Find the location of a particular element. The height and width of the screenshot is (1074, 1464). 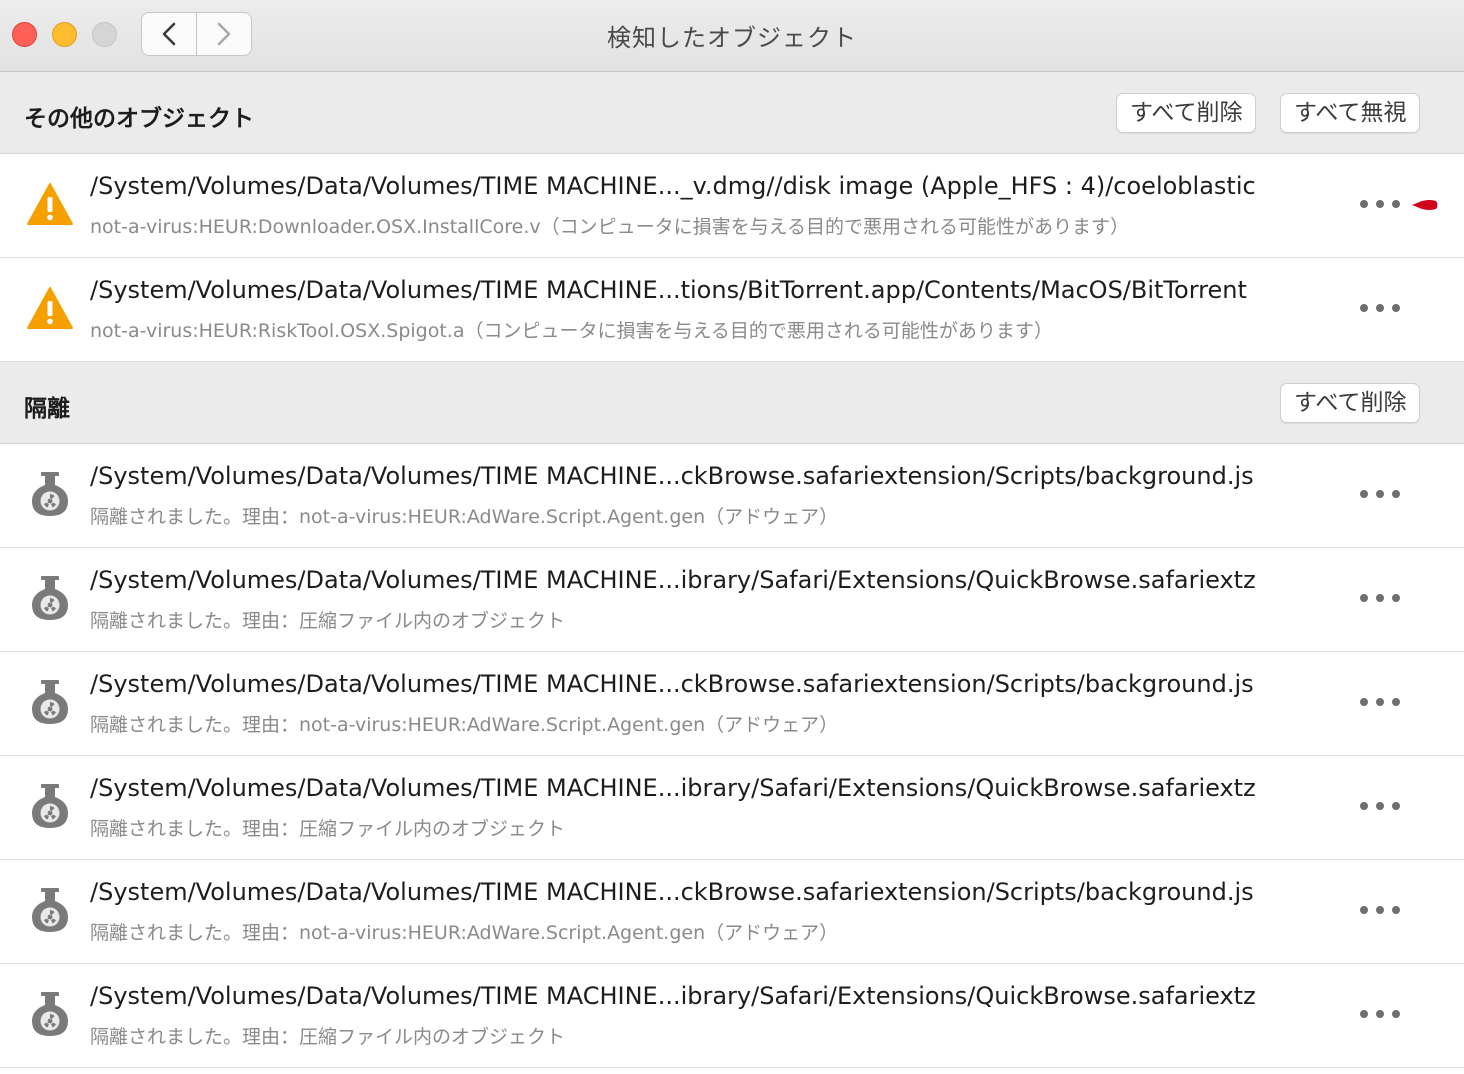

title-bar: 検知したオブジェクト is located at coordinates (732, 36).